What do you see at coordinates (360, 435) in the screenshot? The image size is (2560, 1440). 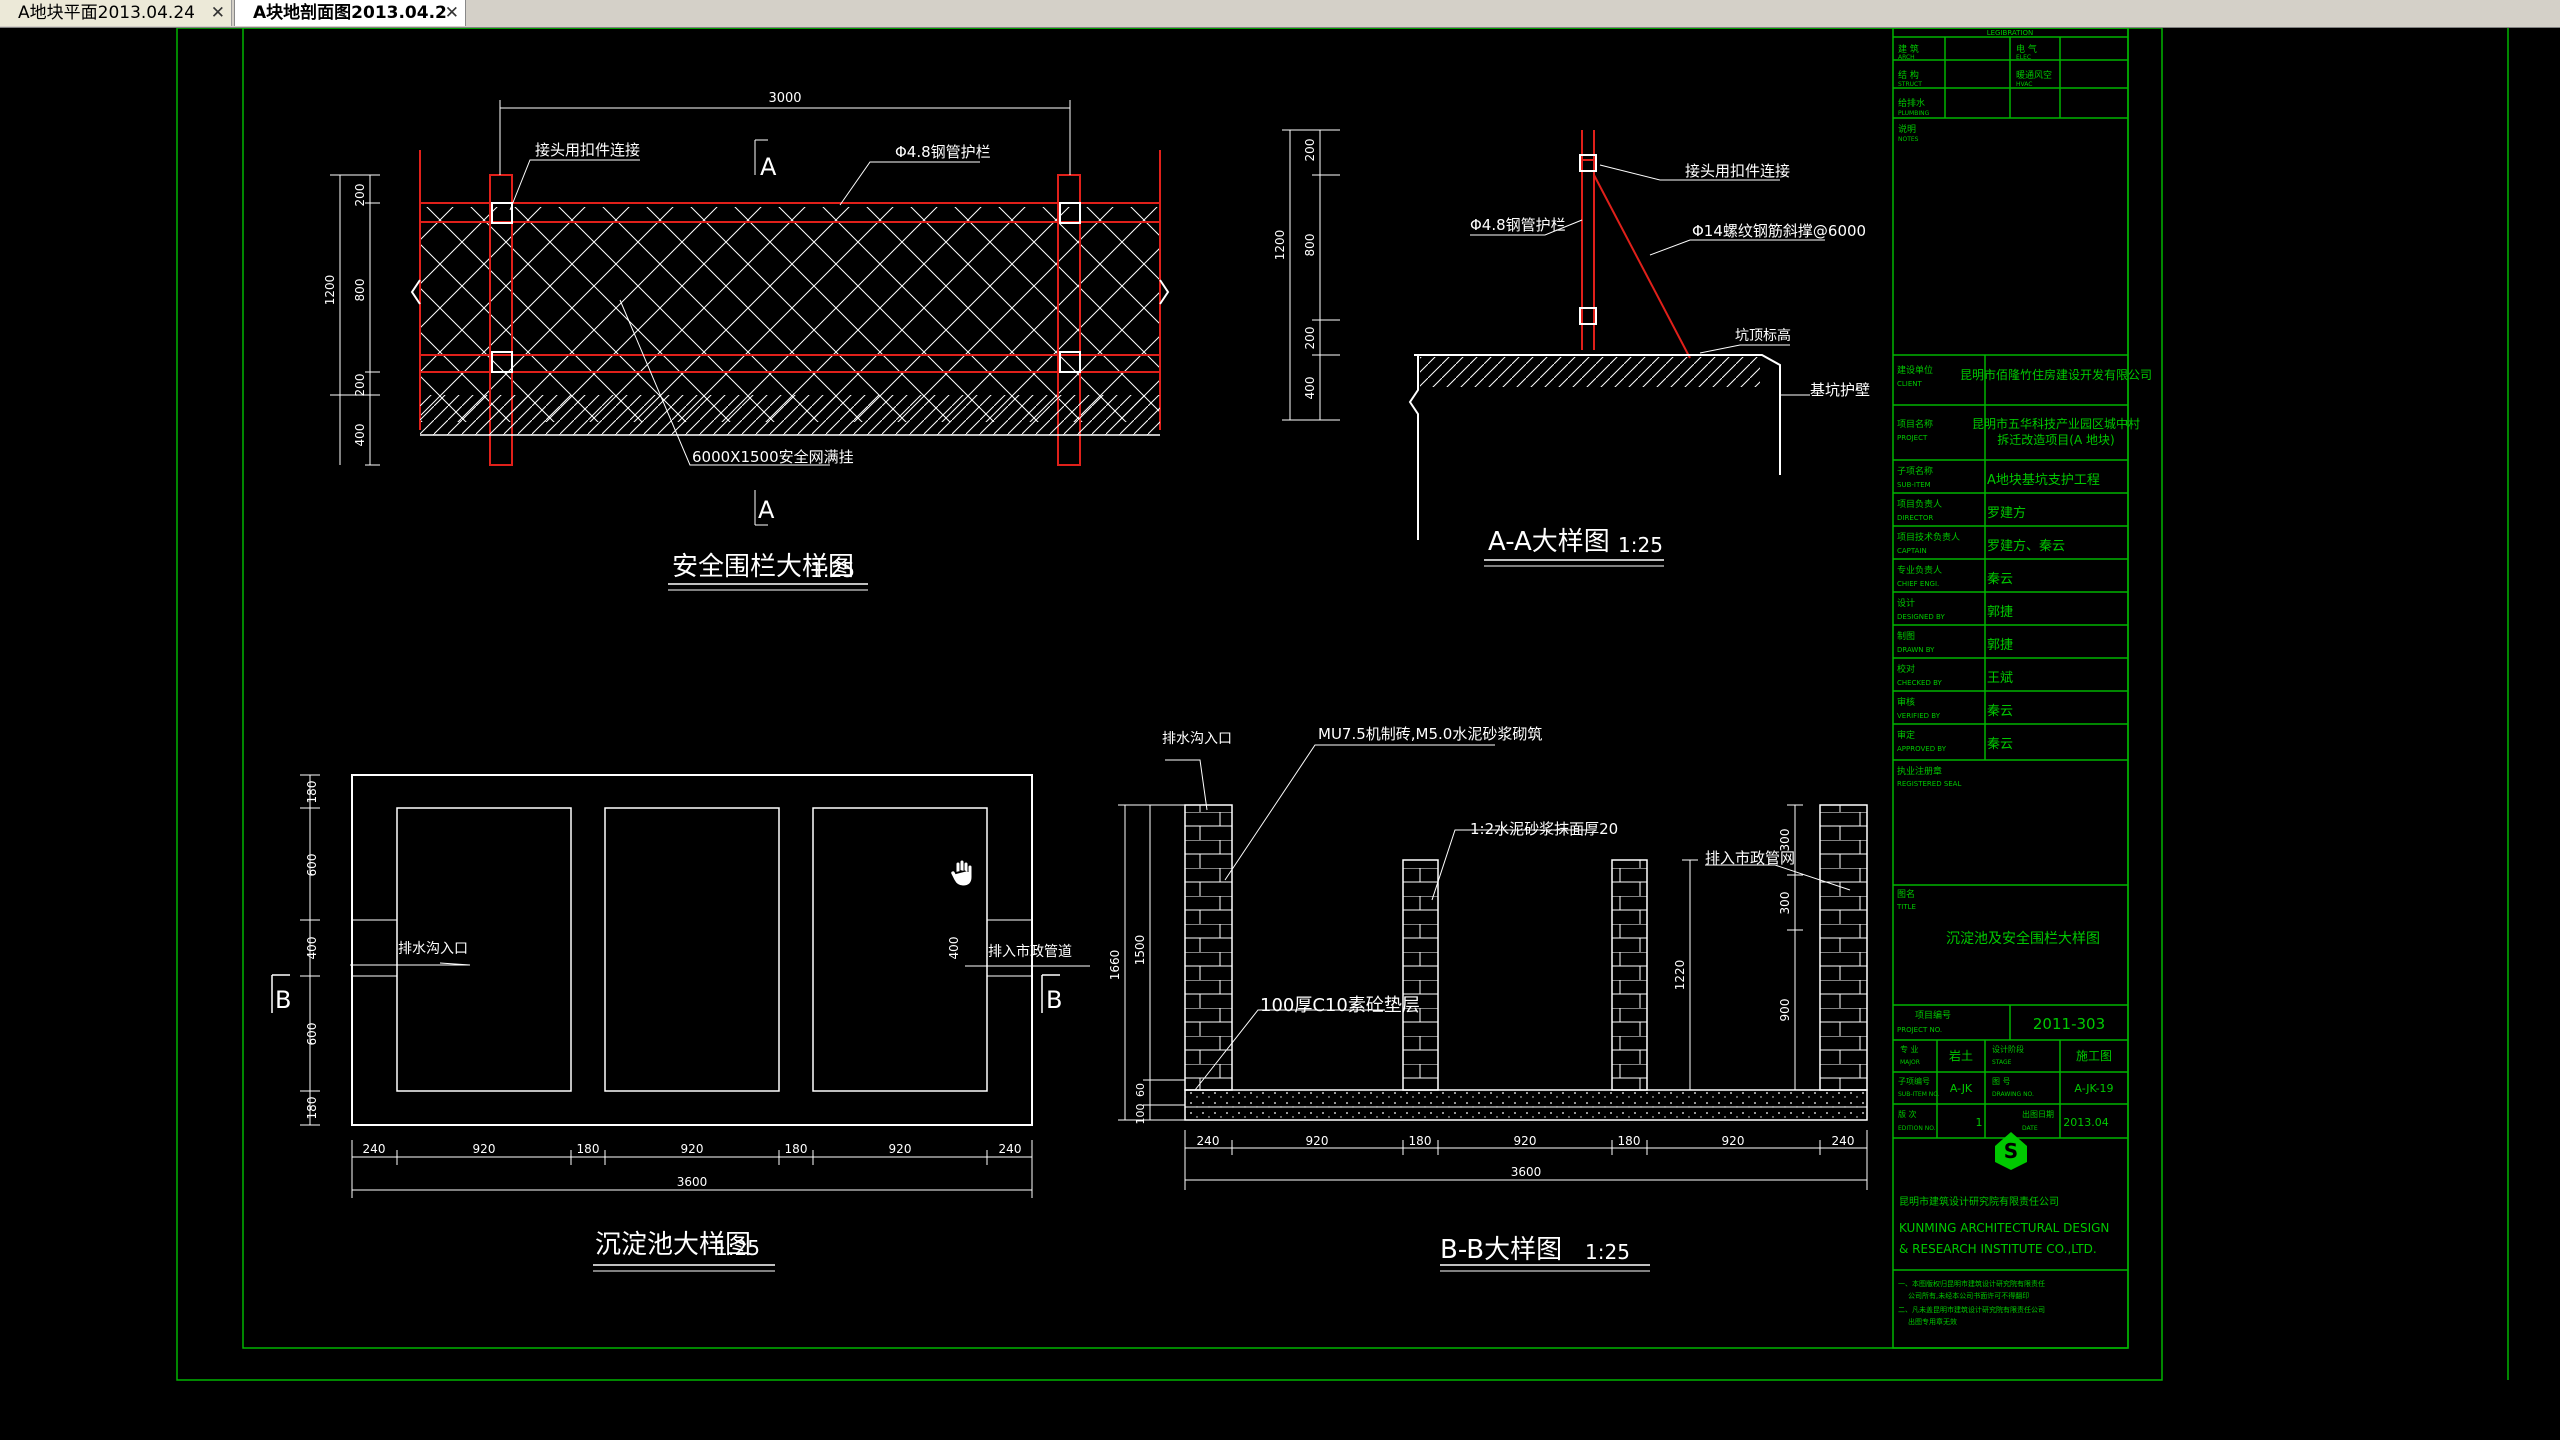 I see `fence-dim-4: 400` at bounding box center [360, 435].